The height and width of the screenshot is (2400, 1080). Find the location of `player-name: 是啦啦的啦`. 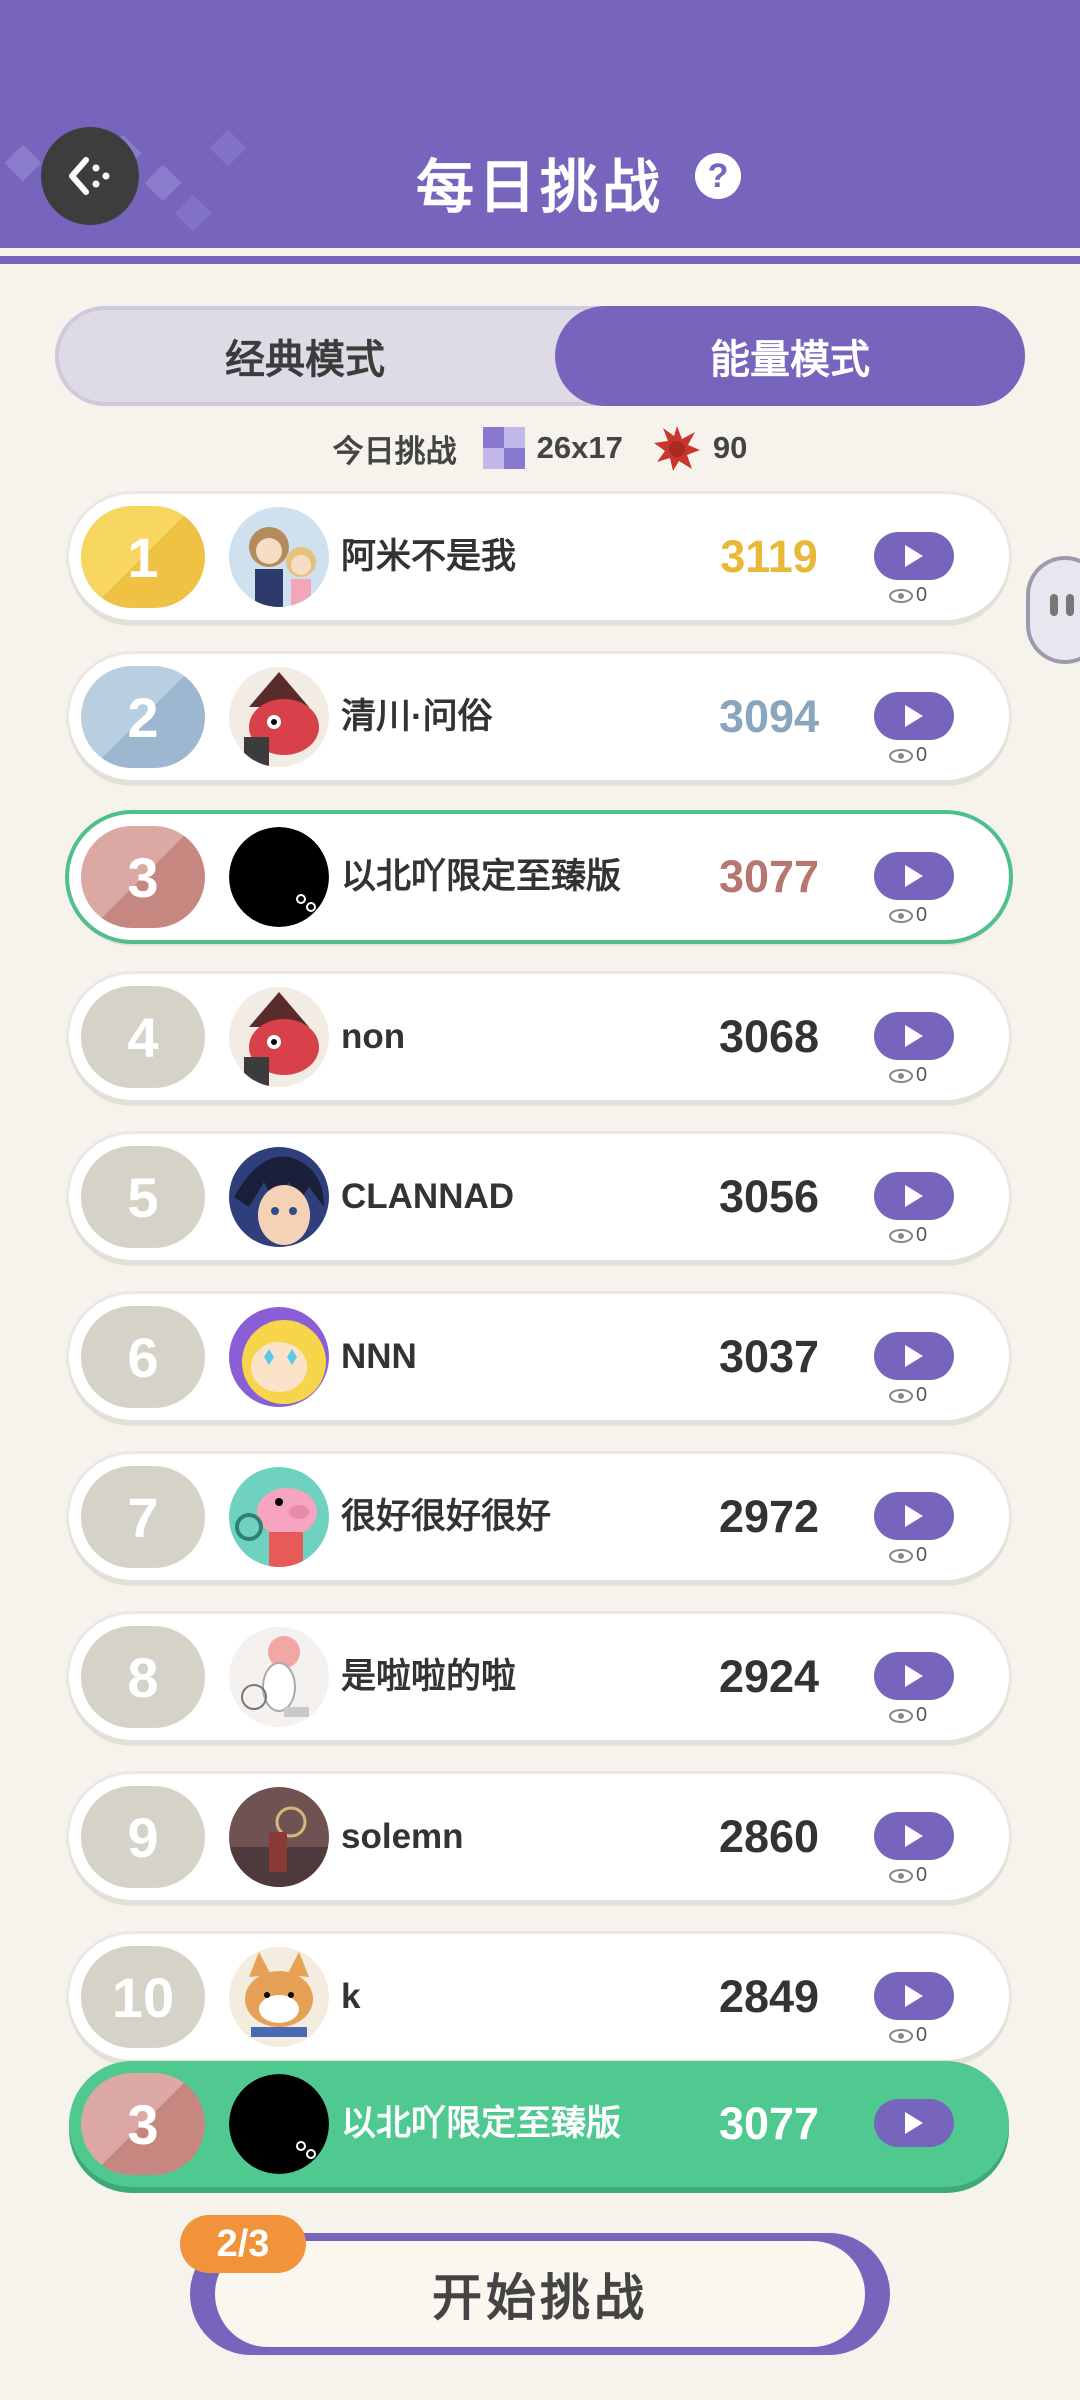

player-name: 是啦啦的啦 is located at coordinates (429, 1676).